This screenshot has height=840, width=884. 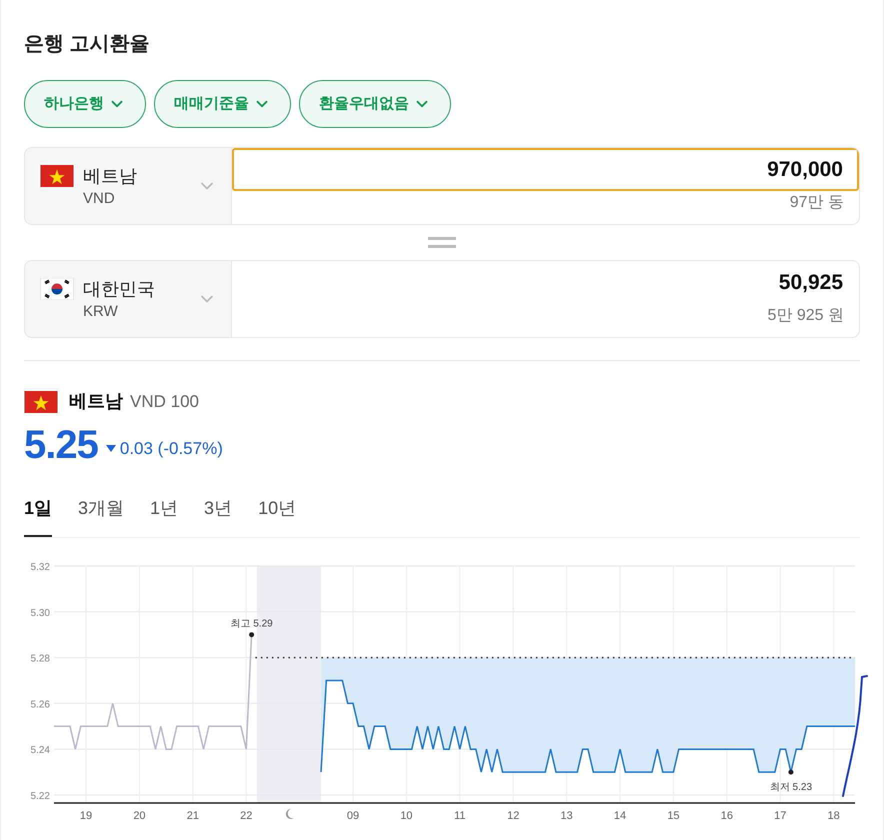 What do you see at coordinates (251, 624) in the screenshot?
I see `marker-label: 최고 5.29` at bounding box center [251, 624].